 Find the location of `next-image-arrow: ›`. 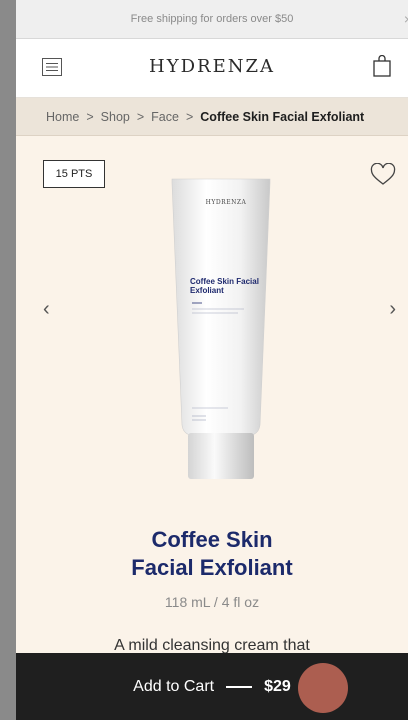

next-image-arrow: › is located at coordinates (392, 309).